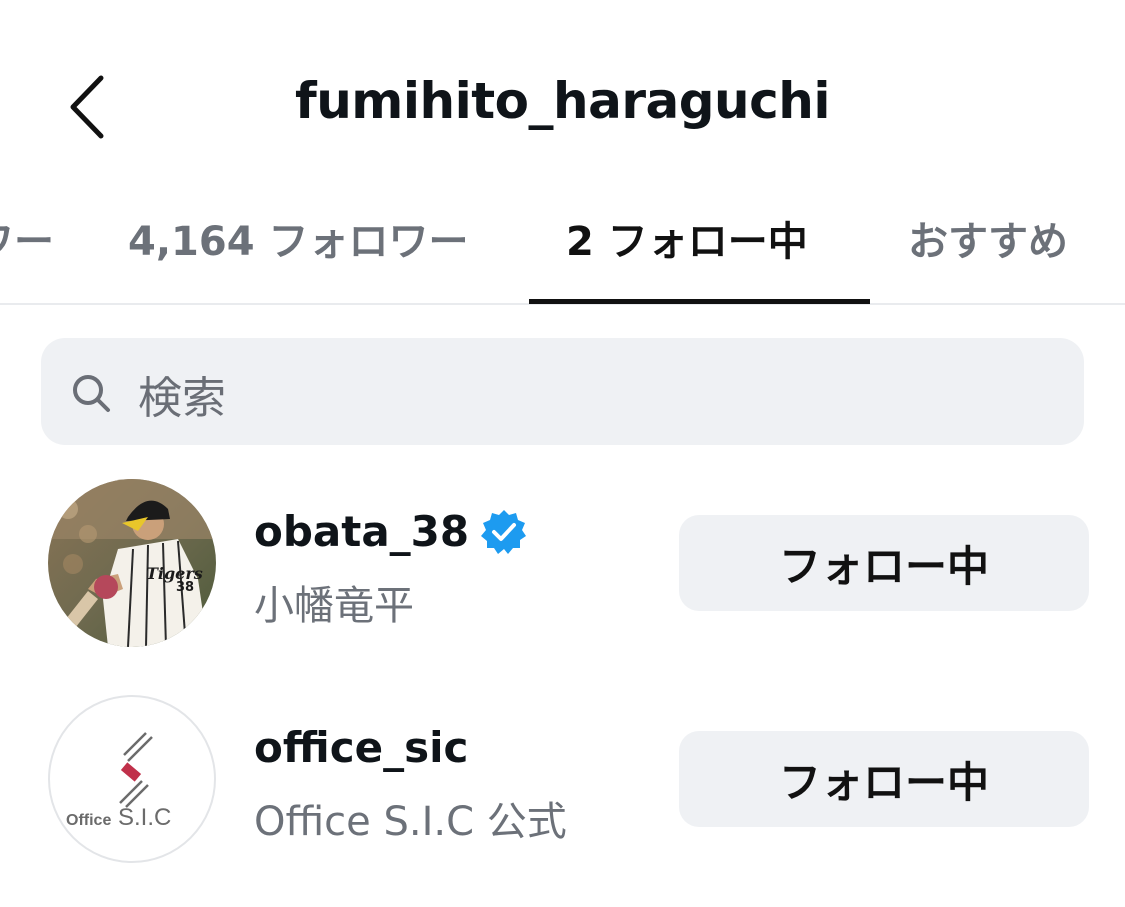  I want to click on page-title: fumihito_haraguchi, so click(562, 101).